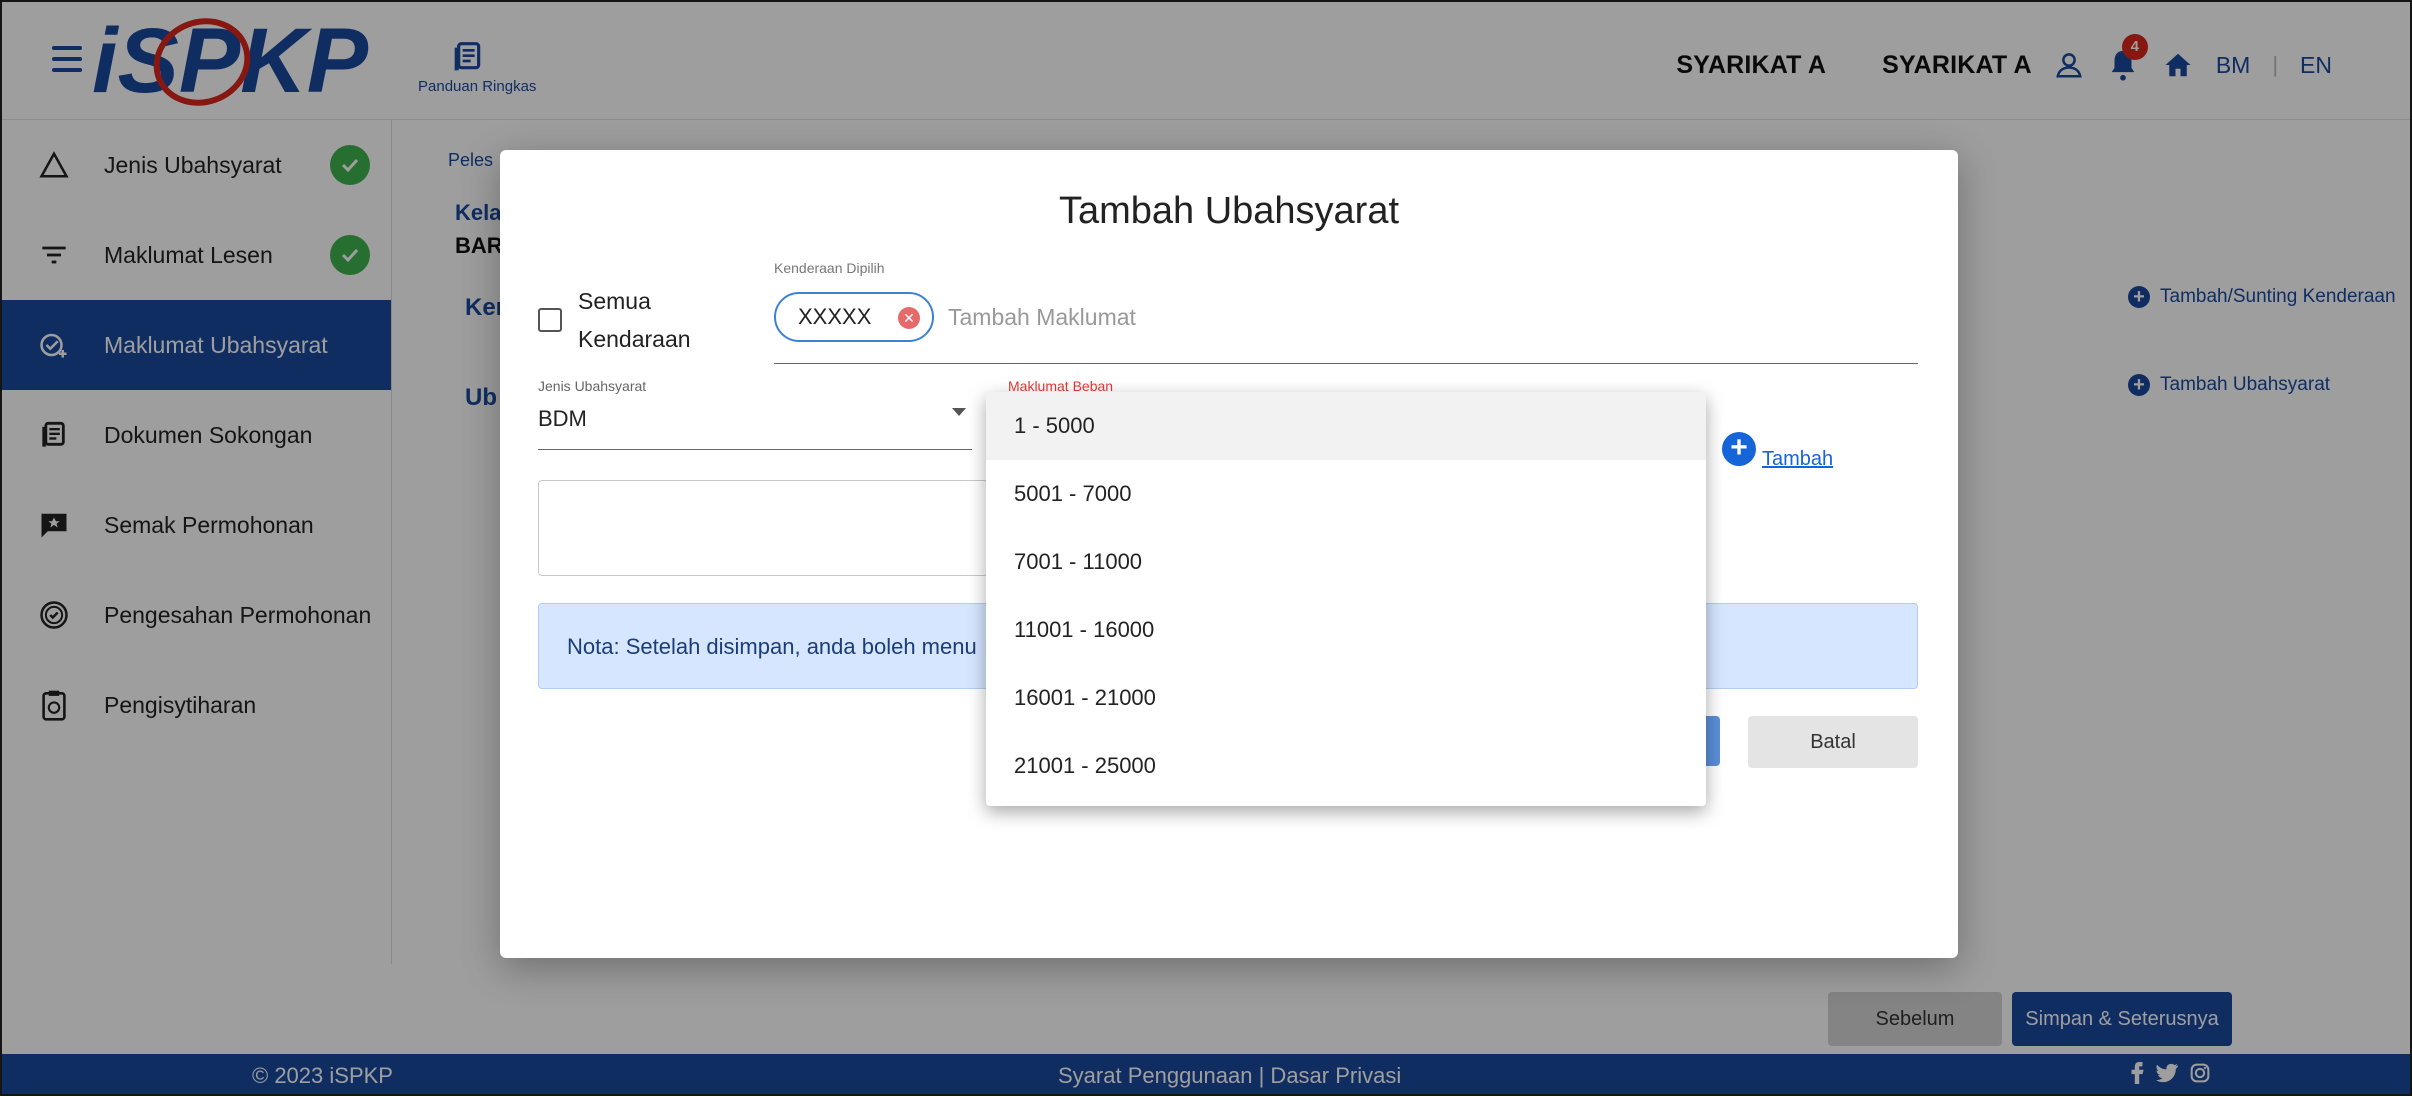 Image resolution: width=2412 pixels, height=1096 pixels. I want to click on details-textarea, so click(763, 528).